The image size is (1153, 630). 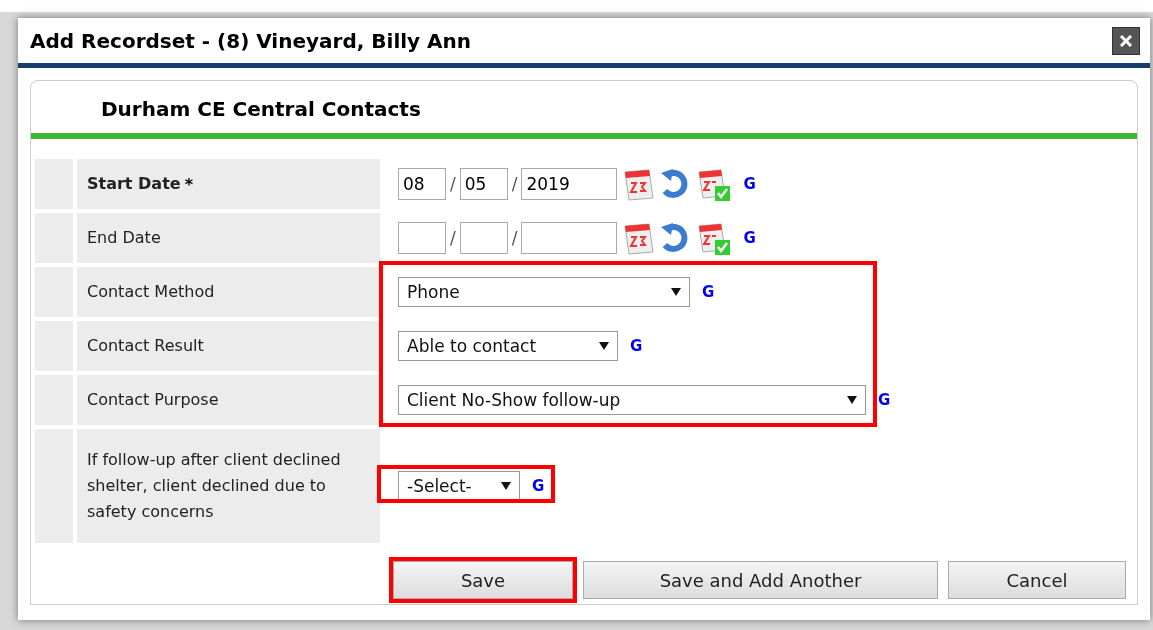 What do you see at coordinates (422, 238) in the screenshot?
I see `month-field` at bounding box center [422, 238].